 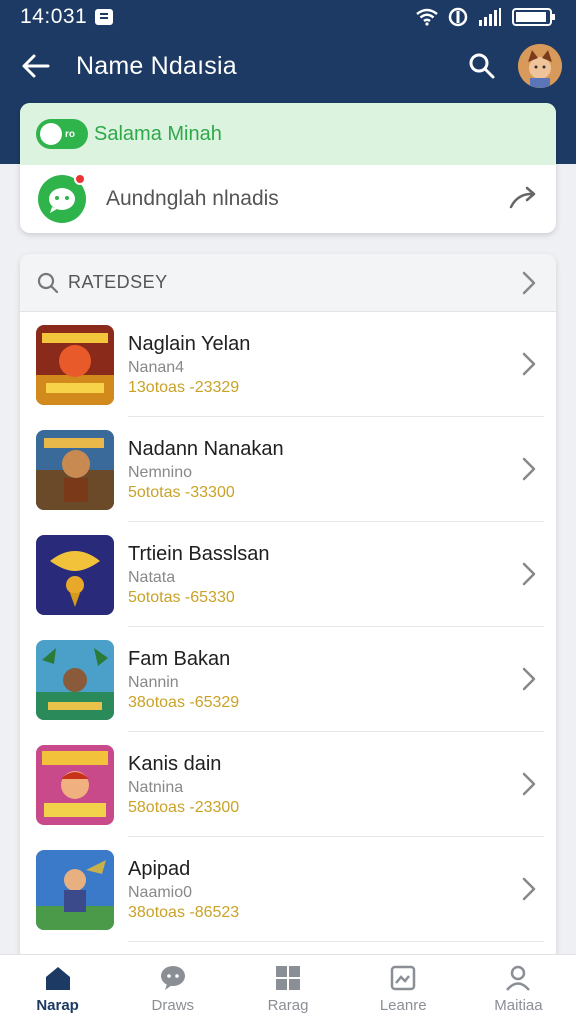 What do you see at coordinates (181, 597) in the screenshot?
I see `item-meta: 5ototas -65330` at bounding box center [181, 597].